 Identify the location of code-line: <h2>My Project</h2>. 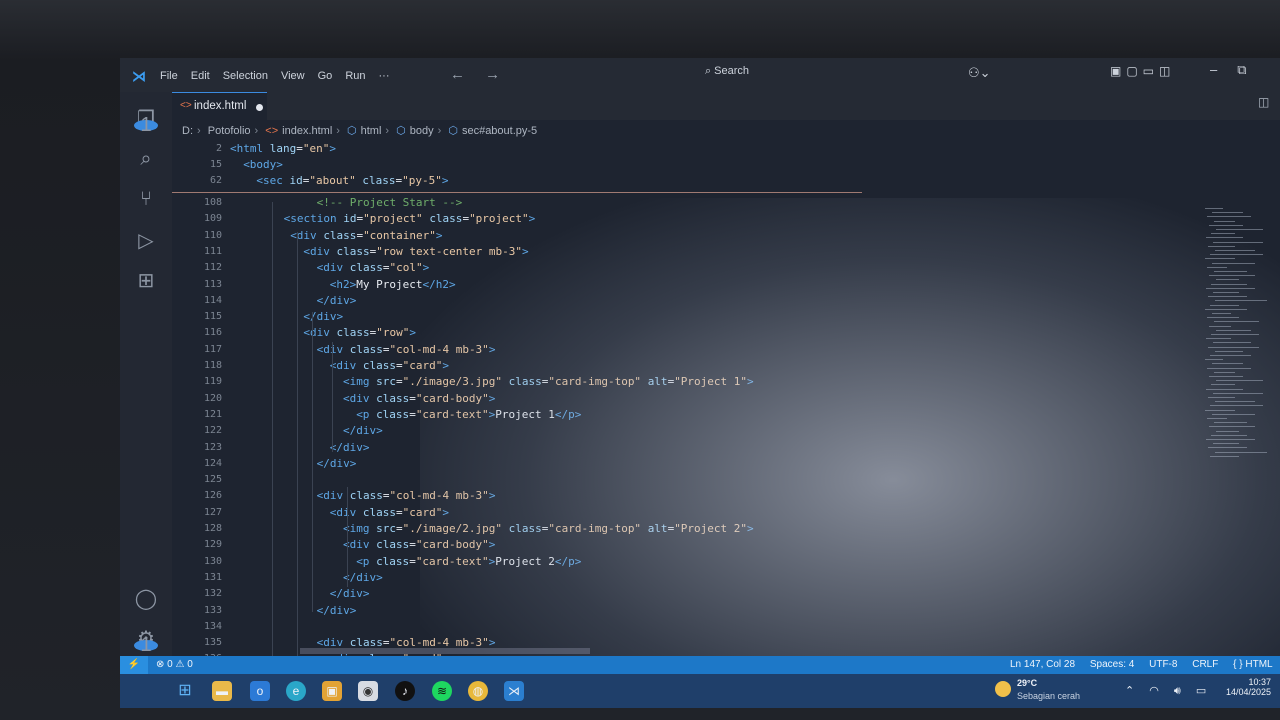
(393, 284).